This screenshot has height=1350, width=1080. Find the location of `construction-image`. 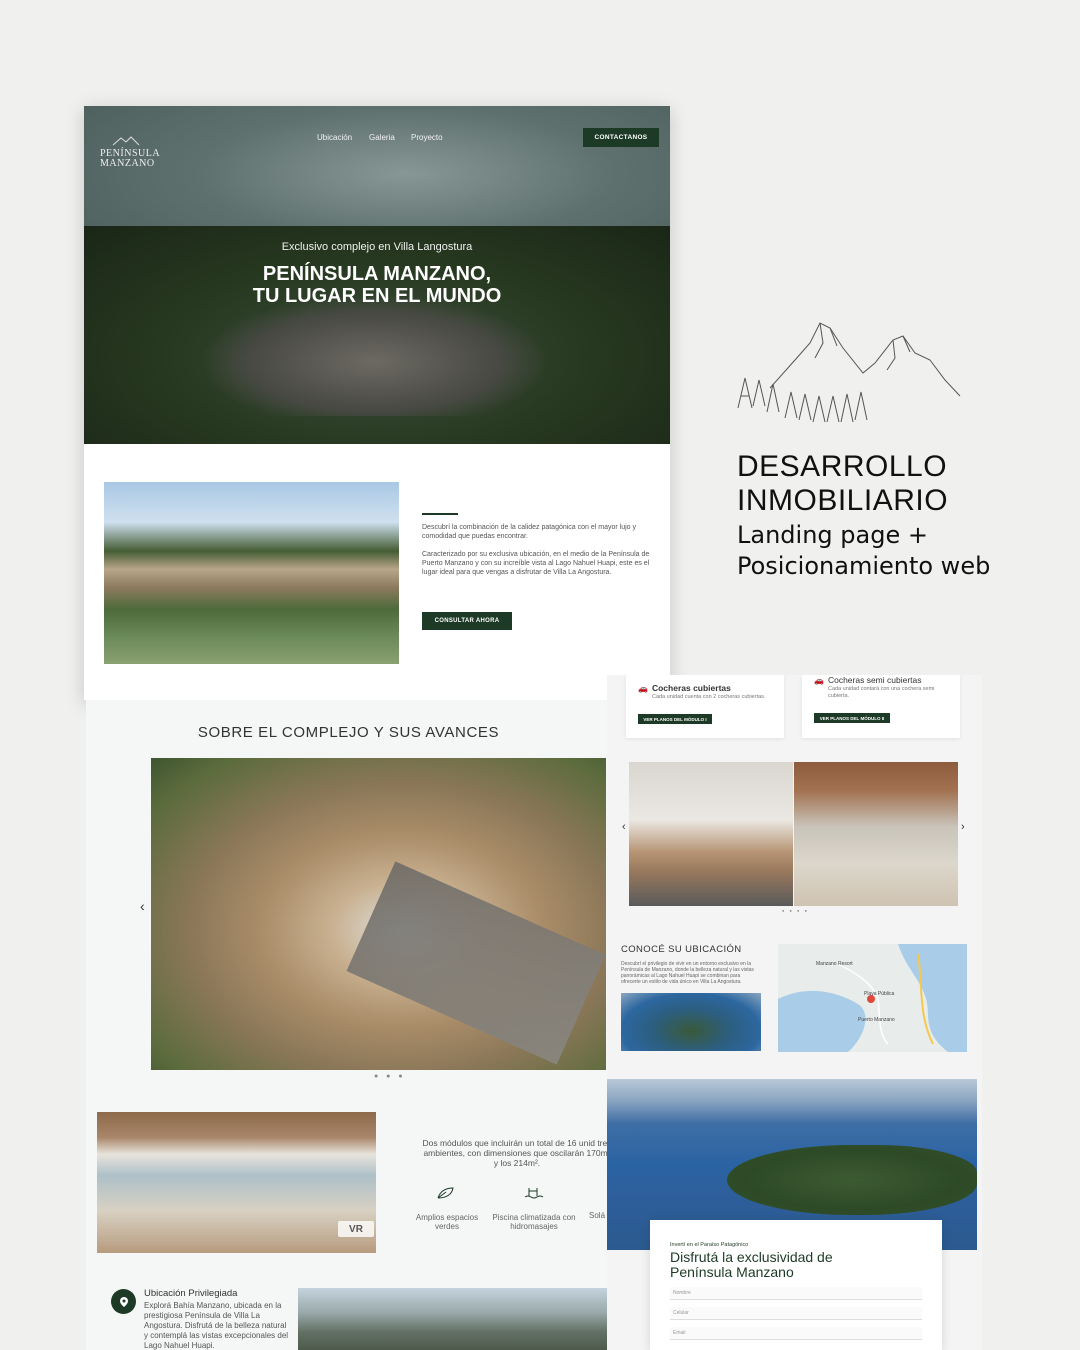

construction-image is located at coordinates (378, 914).